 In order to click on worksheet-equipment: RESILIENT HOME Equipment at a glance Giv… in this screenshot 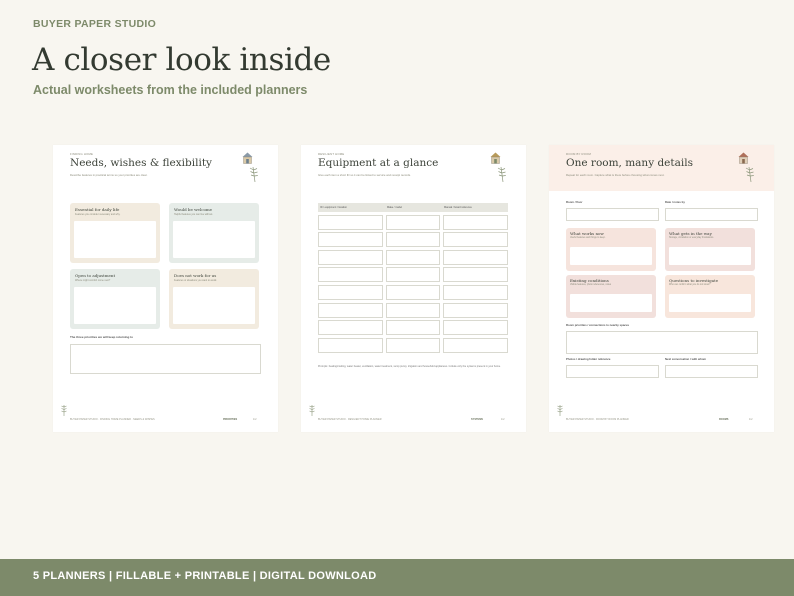, I will do `click(413, 288)`.